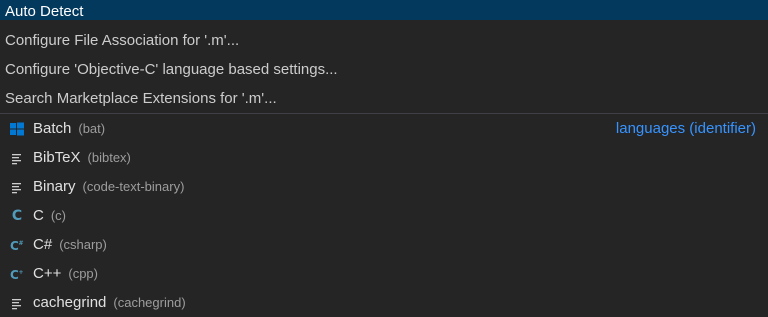 This screenshot has width=768, height=317. I want to click on csharp-language-icon: C #, so click(17, 245).